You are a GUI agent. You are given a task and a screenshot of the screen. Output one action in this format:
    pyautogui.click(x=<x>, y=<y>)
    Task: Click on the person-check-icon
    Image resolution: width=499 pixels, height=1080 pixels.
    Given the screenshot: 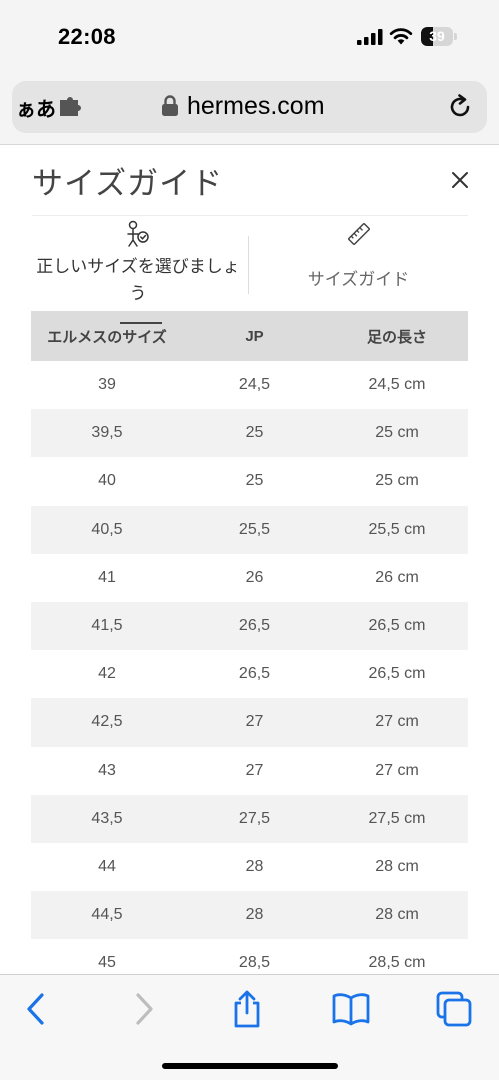 What is the action you would take?
    pyautogui.click(x=138, y=233)
    